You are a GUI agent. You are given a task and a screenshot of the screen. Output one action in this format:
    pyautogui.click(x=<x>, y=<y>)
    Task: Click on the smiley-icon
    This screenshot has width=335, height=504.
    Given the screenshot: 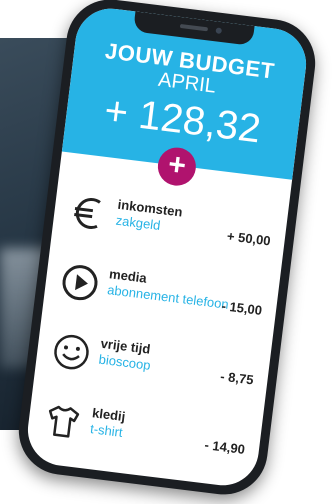 What is the action you would take?
    pyautogui.click(x=71, y=352)
    